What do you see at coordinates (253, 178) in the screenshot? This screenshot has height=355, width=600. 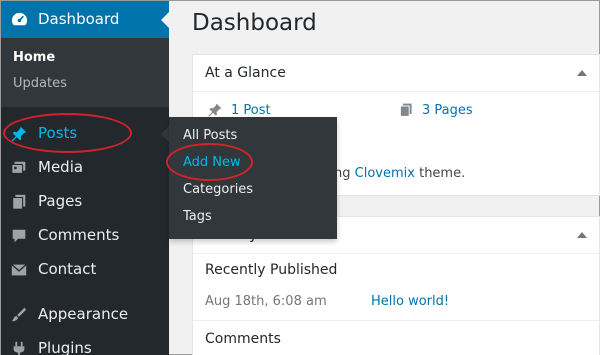 I see `posts-flyout-menu: All Posts Add New Categories Tags` at bounding box center [253, 178].